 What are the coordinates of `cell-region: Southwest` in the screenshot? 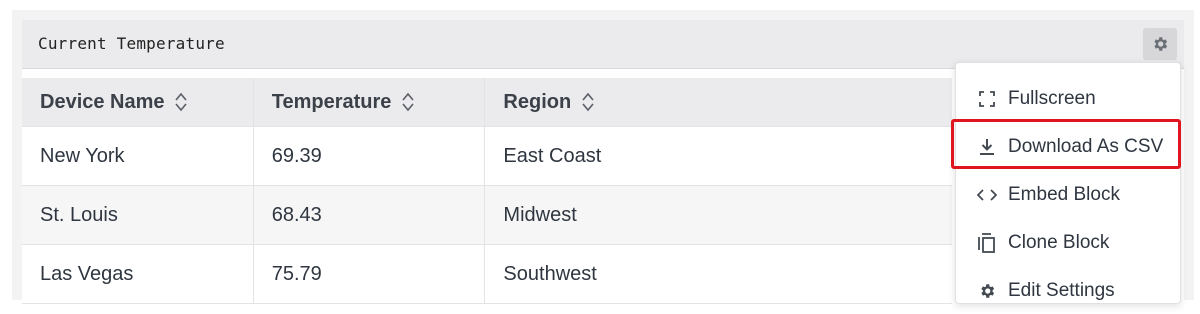 It's located at (718, 274).